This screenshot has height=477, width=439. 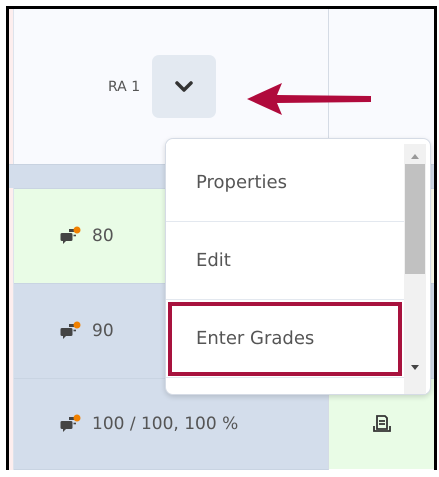 I want to click on scroll-up-icon, so click(x=415, y=156).